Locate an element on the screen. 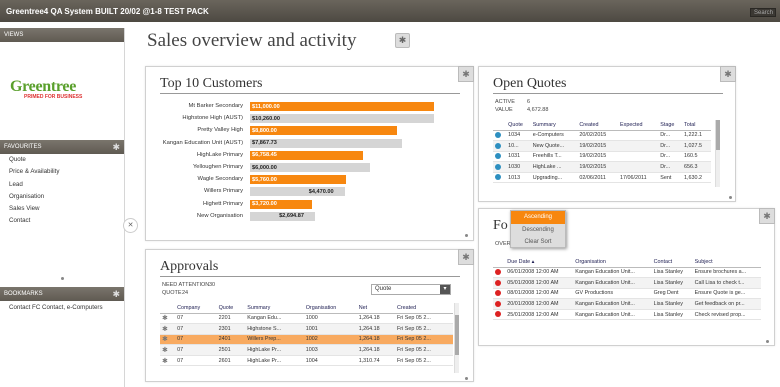 This screenshot has width=780, height=387. sort-menu-item: Ascending is located at coordinates (538, 217).